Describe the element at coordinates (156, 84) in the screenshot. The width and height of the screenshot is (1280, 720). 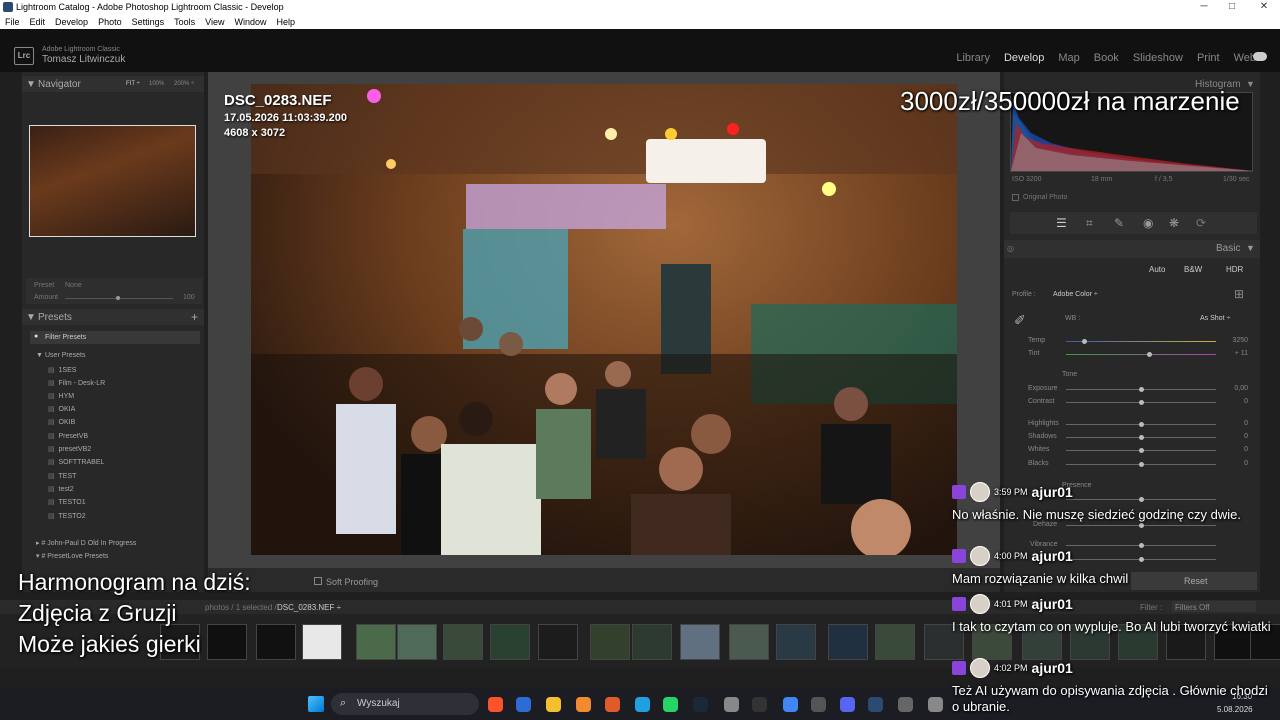
I see `zoom-100: 100%` at that location.